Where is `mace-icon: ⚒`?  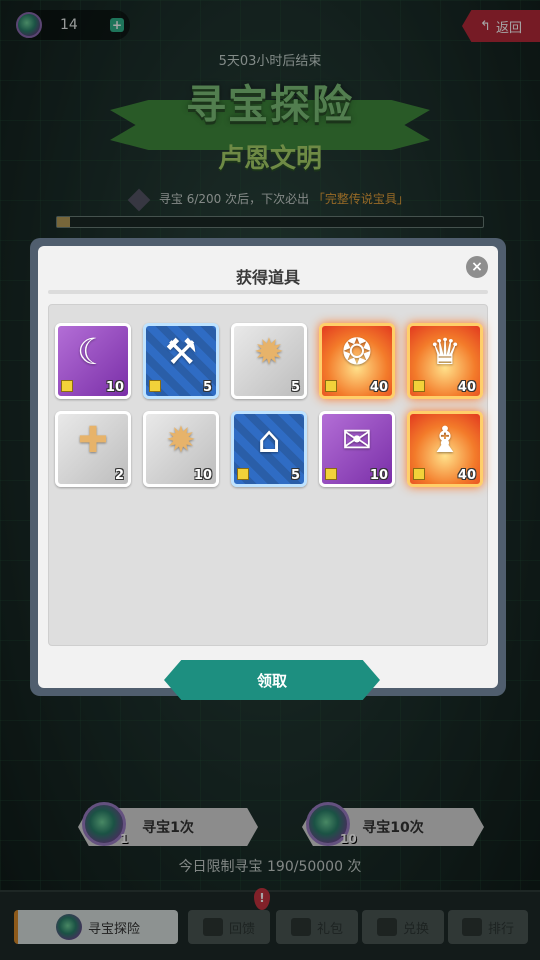 mace-icon: ⚒ is located at coordinates (181, 352).